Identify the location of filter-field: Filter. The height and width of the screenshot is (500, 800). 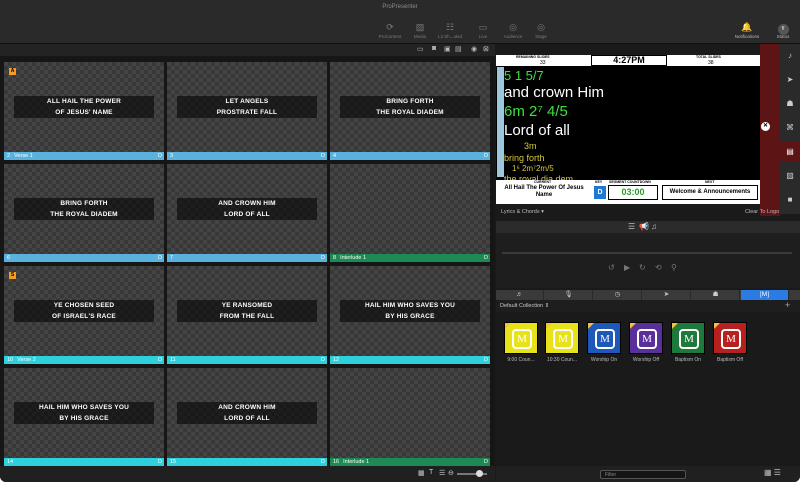
(643, 474).